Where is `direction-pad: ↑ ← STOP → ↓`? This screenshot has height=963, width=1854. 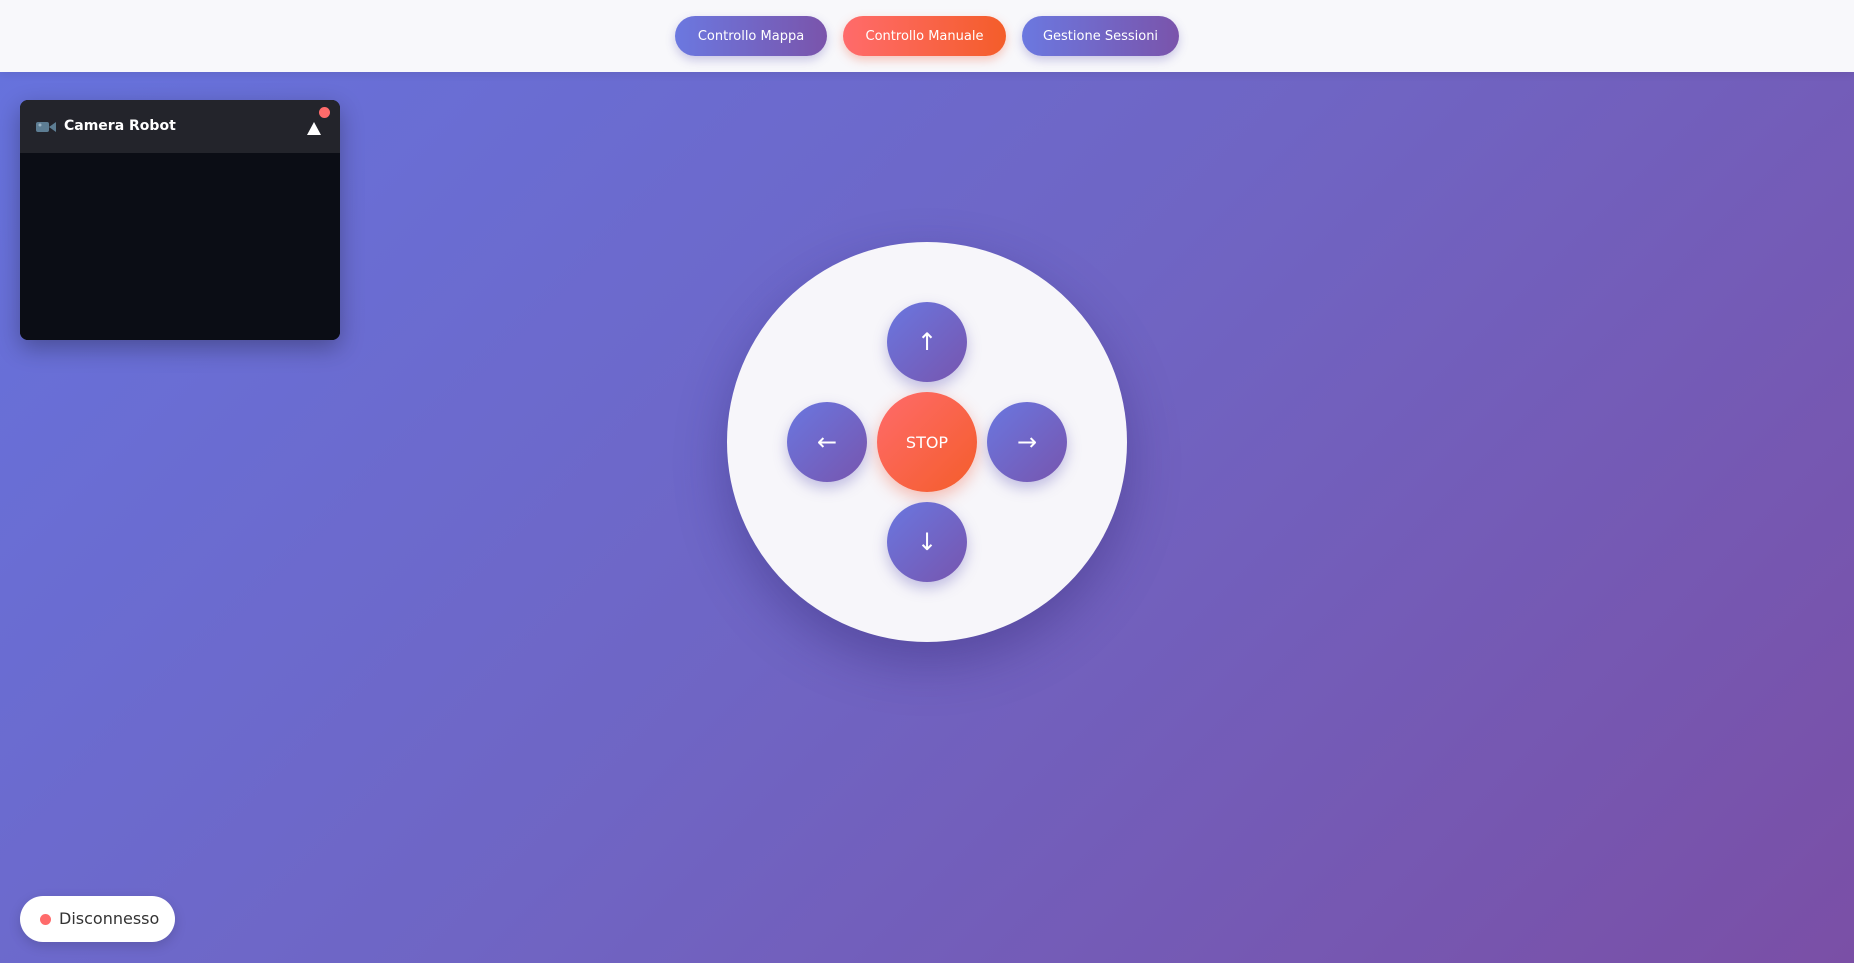 direction-pad: ↑ ← STOP → ↓ is located at coordinates (927, 442).